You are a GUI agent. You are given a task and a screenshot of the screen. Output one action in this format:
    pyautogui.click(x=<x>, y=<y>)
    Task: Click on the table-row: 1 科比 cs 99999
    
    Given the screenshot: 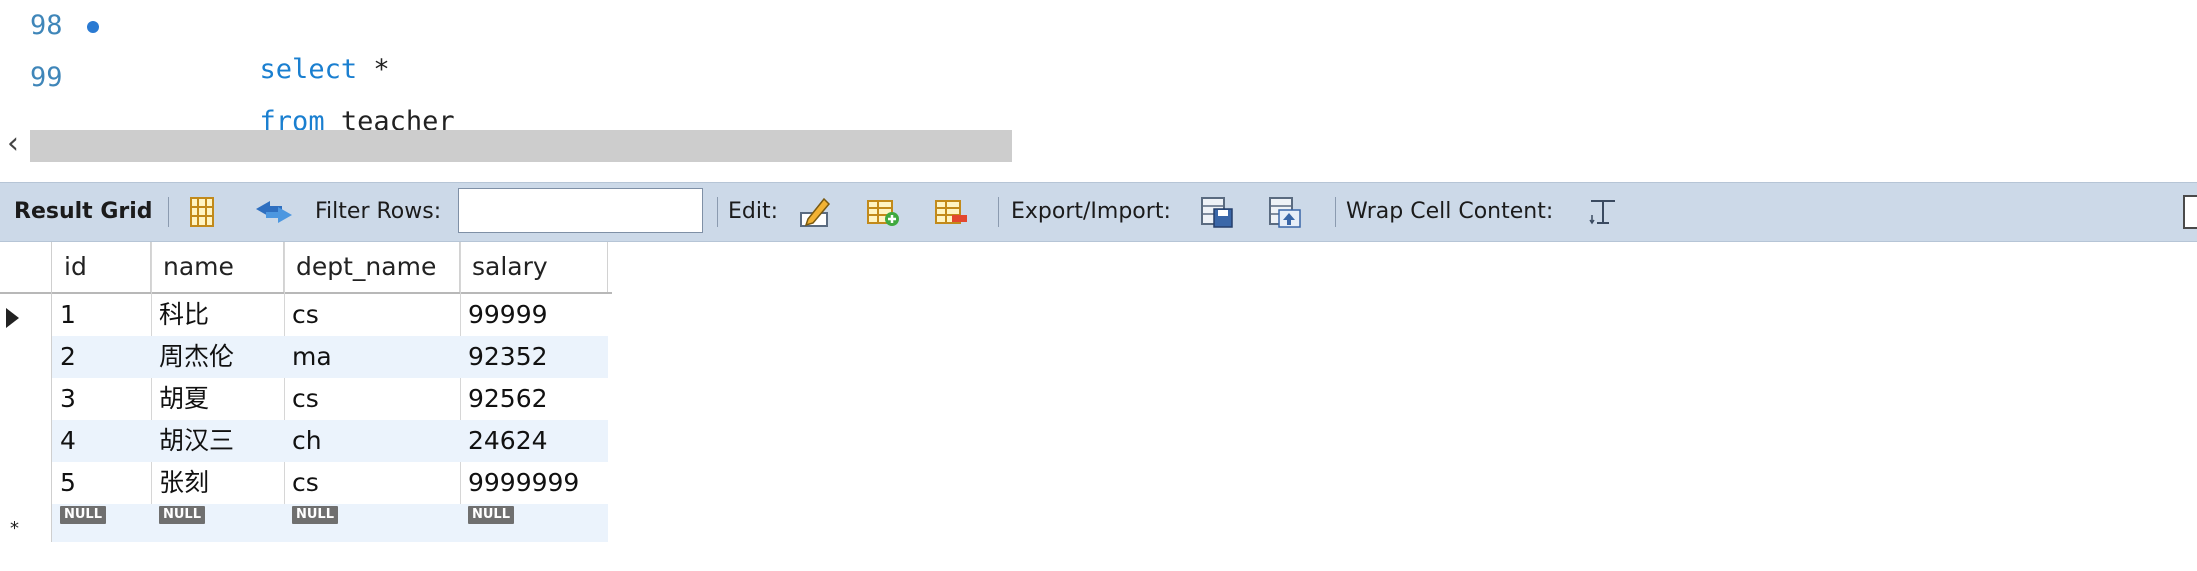 What is the action you would take?
    pyautogui.click(x=330, y=315)
    